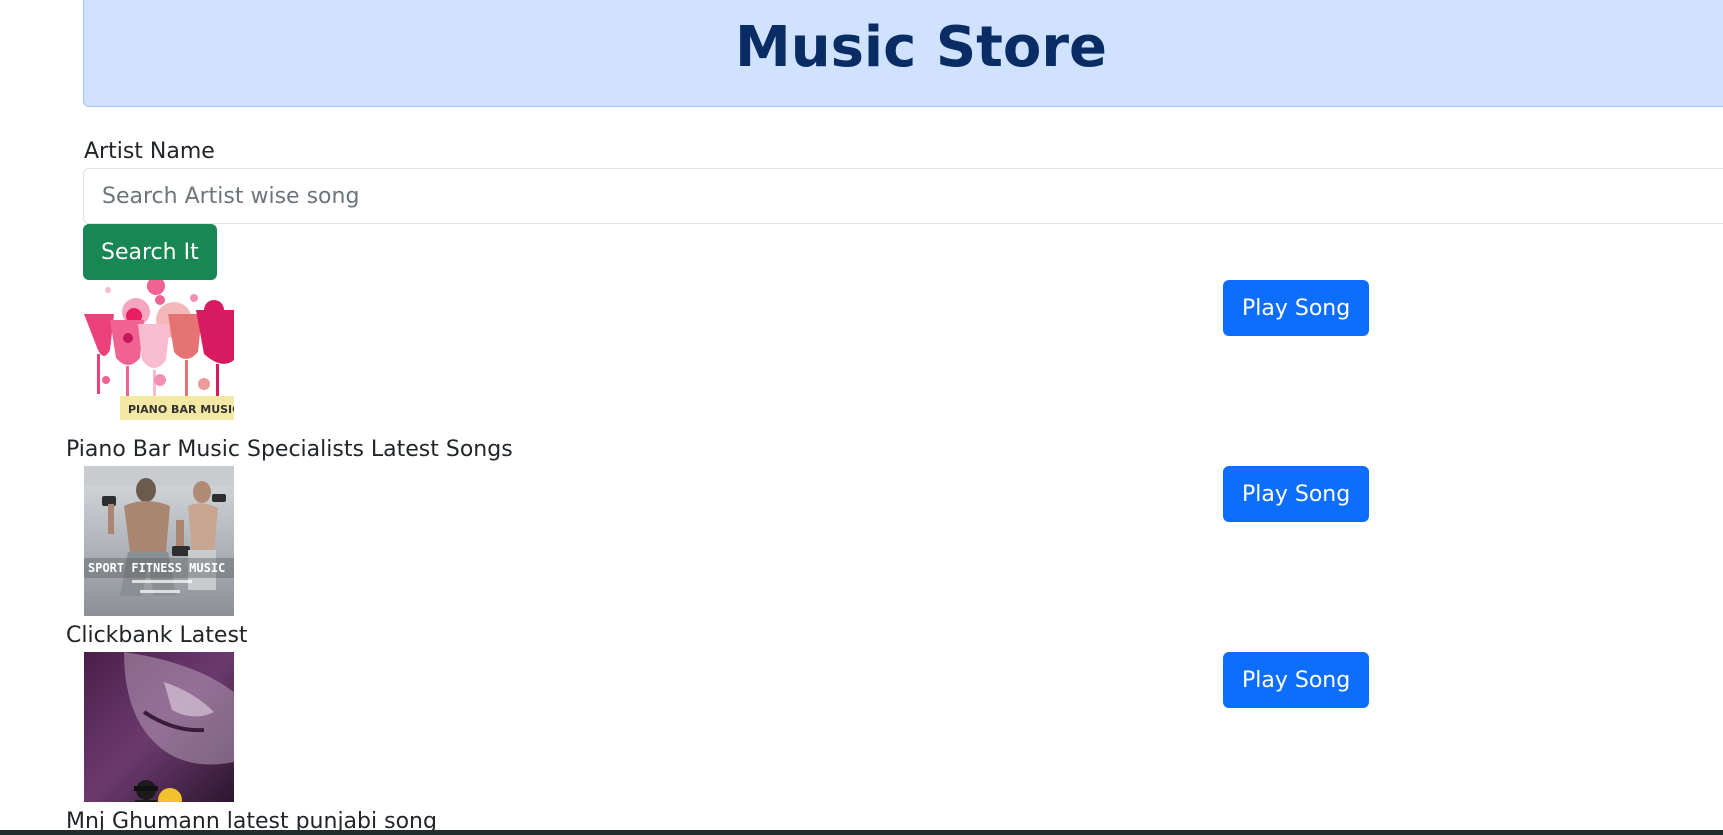 This screenshot has height=835, width=1723. I want to click on song-thumbnail: SPORT FITNESS MUSIC, so click(159, 541).